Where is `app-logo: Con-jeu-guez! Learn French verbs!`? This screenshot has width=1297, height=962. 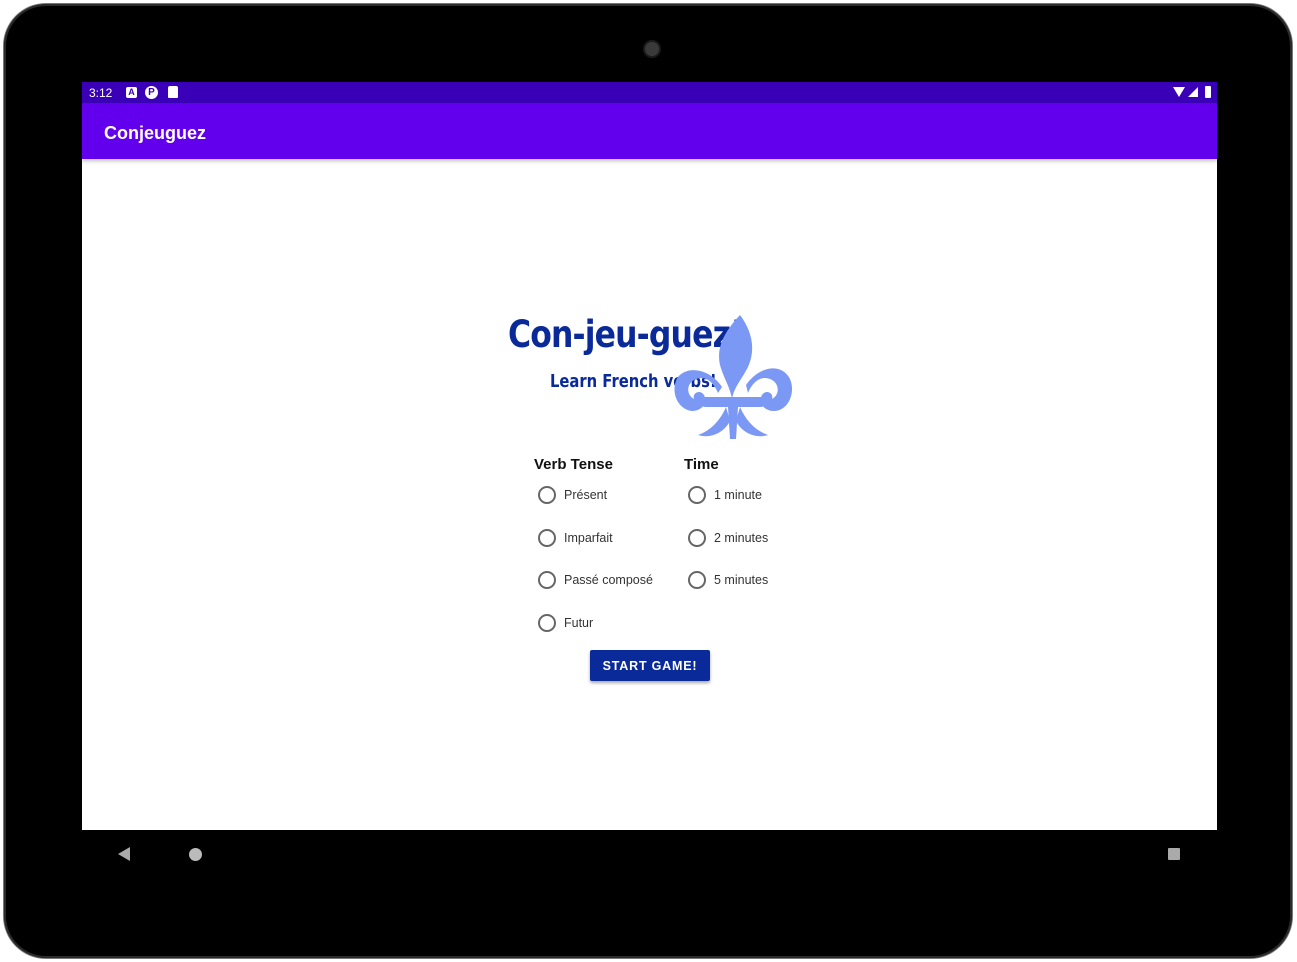
app-logo: Con-jeu-guez! Learn French verbs! is located at coordinates (651, 377).